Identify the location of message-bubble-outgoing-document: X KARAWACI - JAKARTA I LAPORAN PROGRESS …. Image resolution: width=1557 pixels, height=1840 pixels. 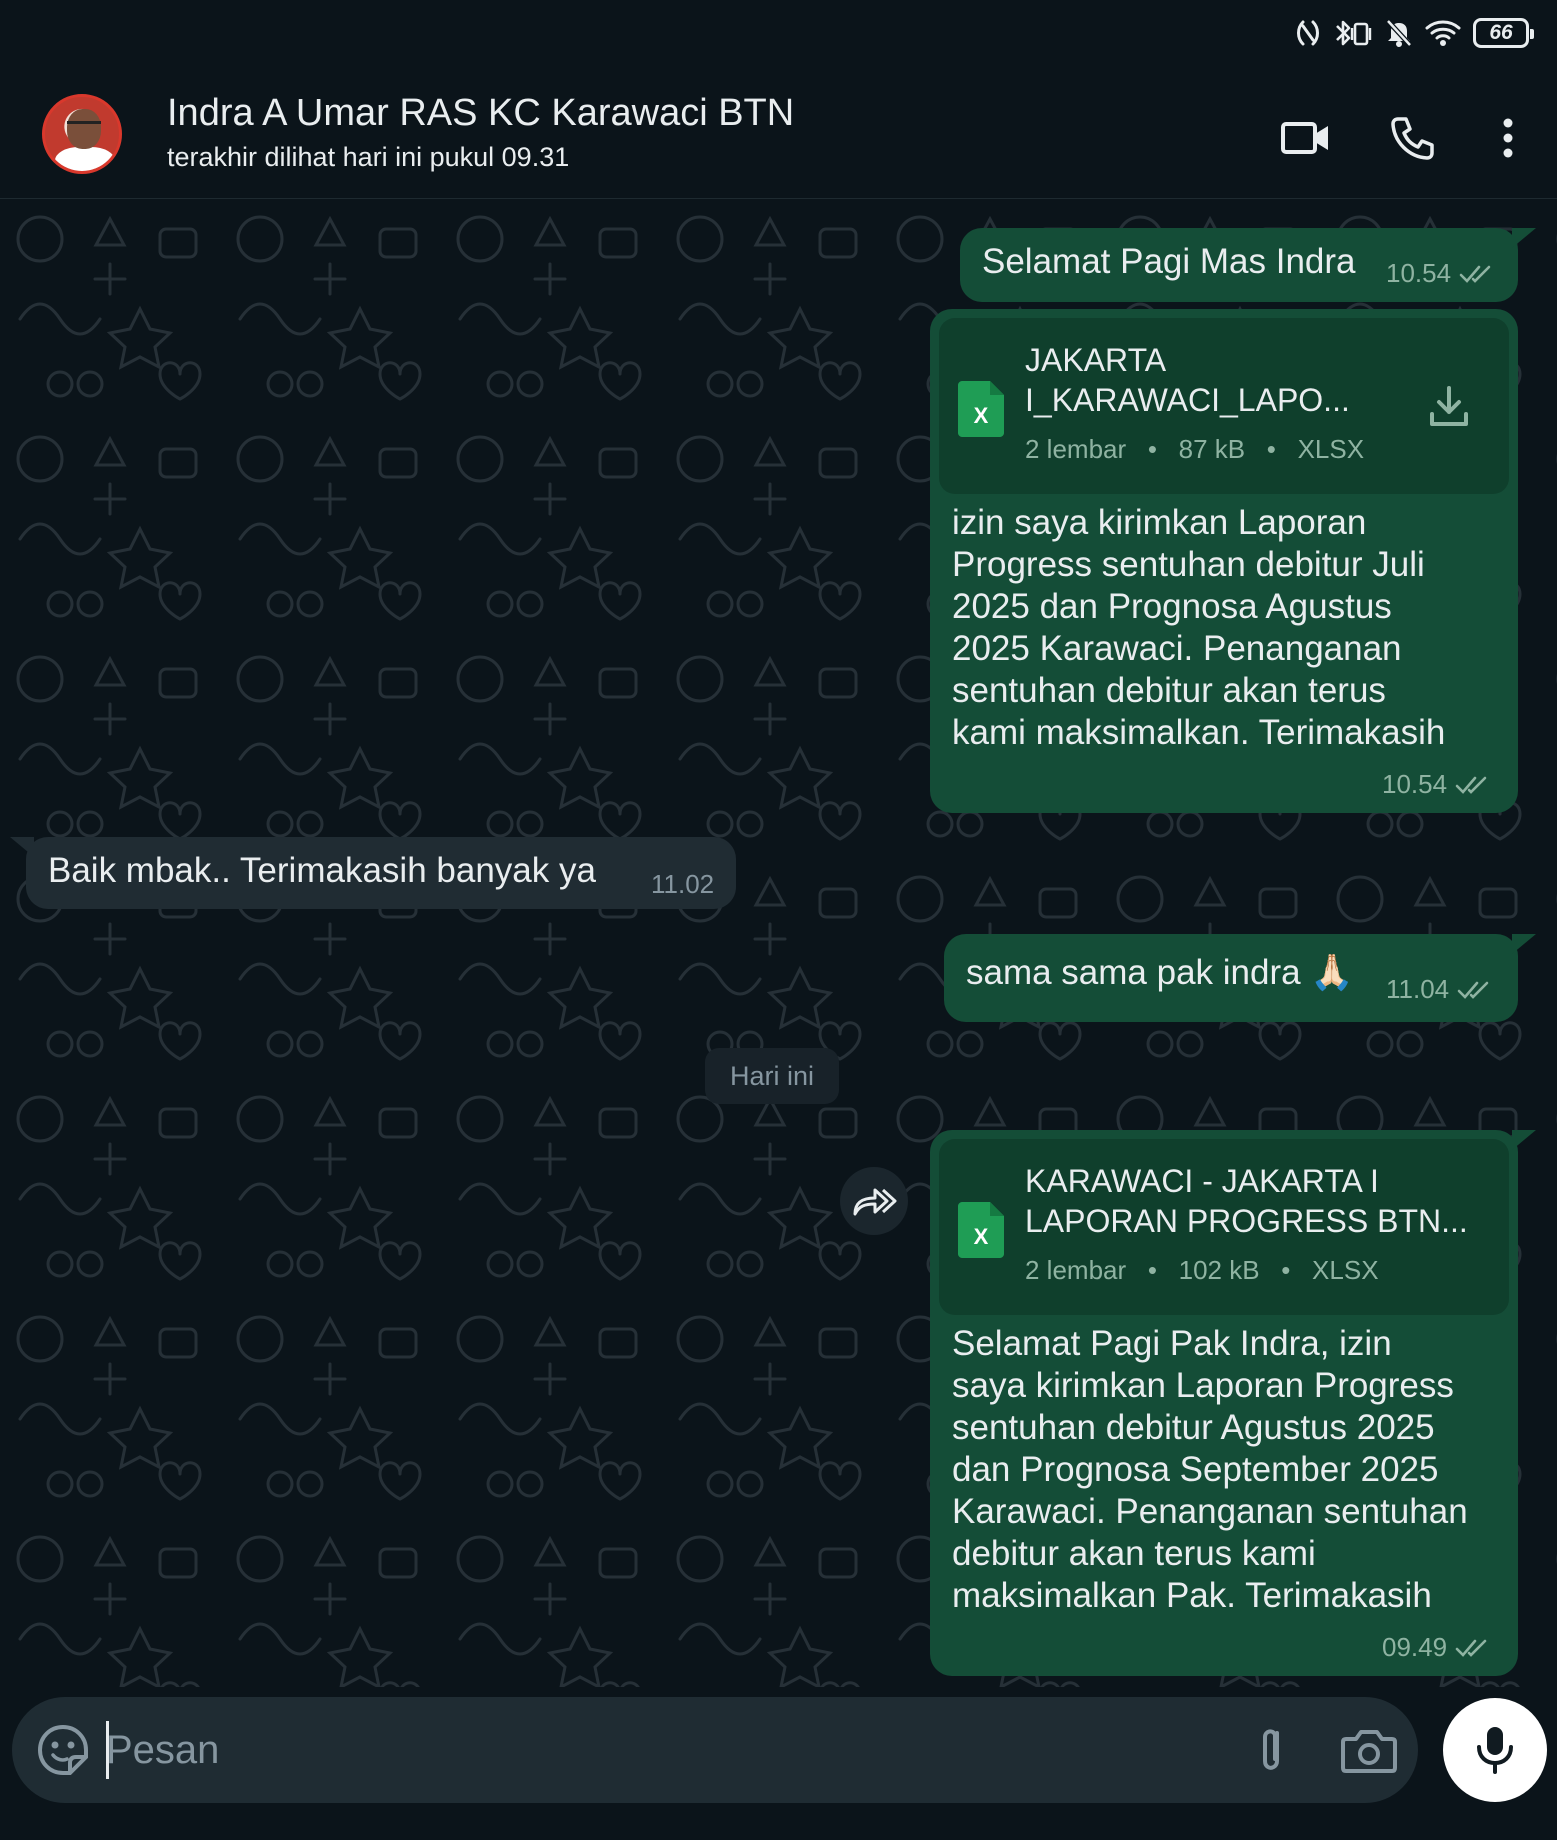
(1224, 1403).